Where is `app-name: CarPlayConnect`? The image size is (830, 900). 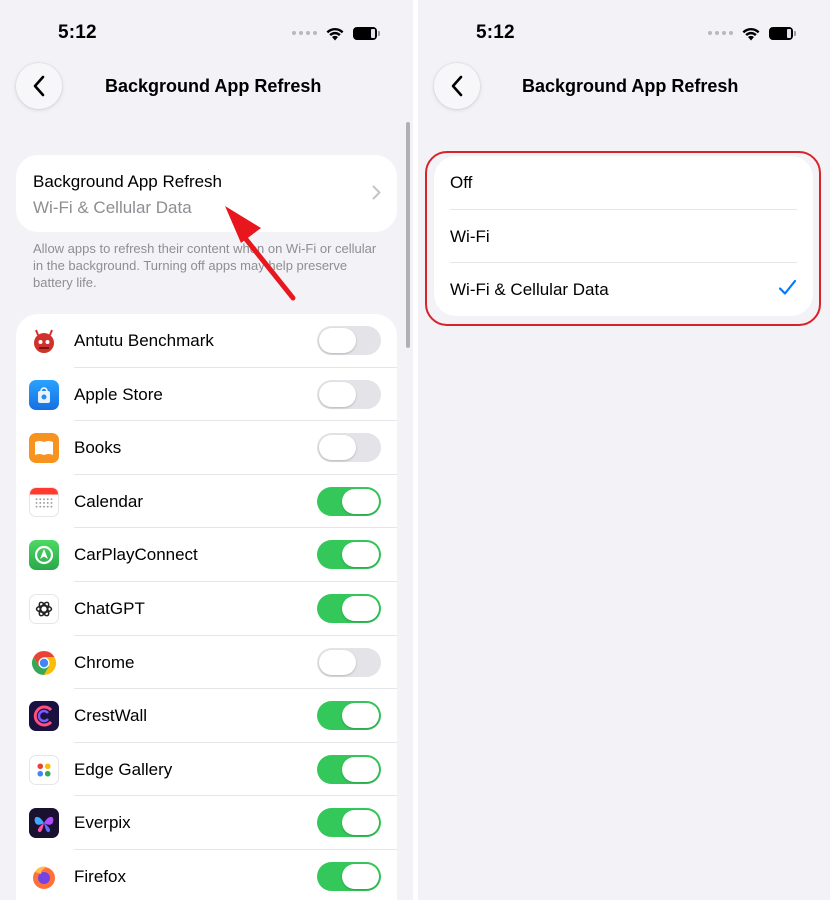
app-name: CarPlayConnect is located at coordinates (136, 555).